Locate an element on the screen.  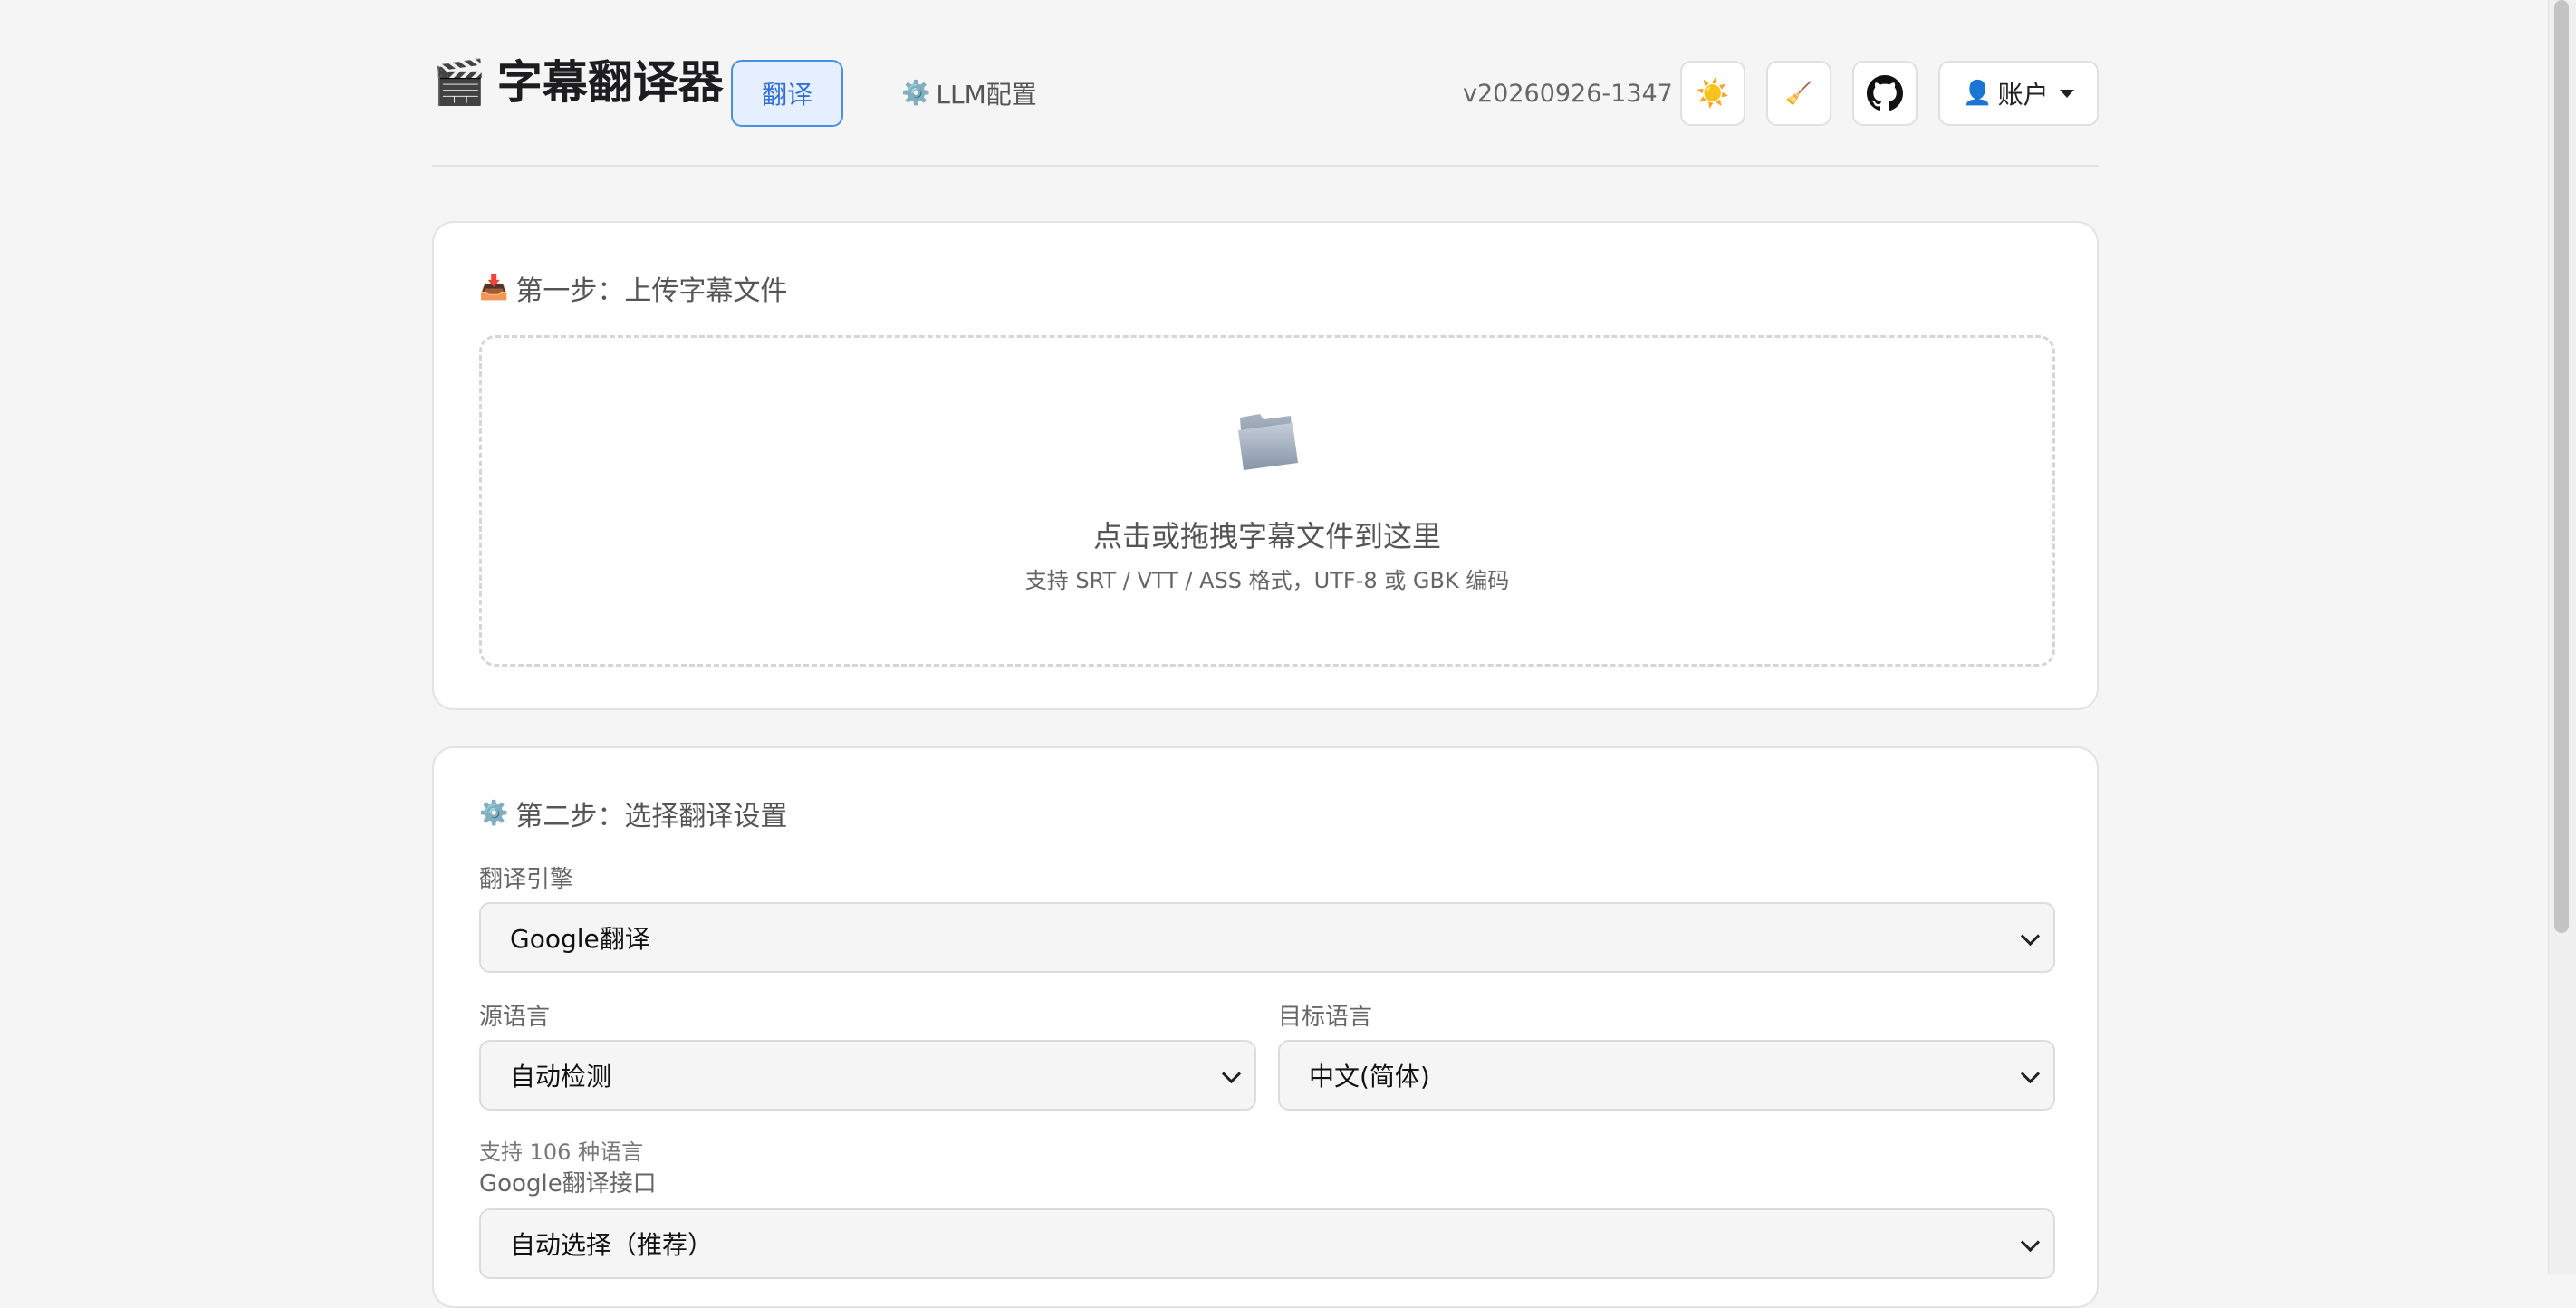
source-language-value: 自动检测 is located at coordinates (561, 1077).